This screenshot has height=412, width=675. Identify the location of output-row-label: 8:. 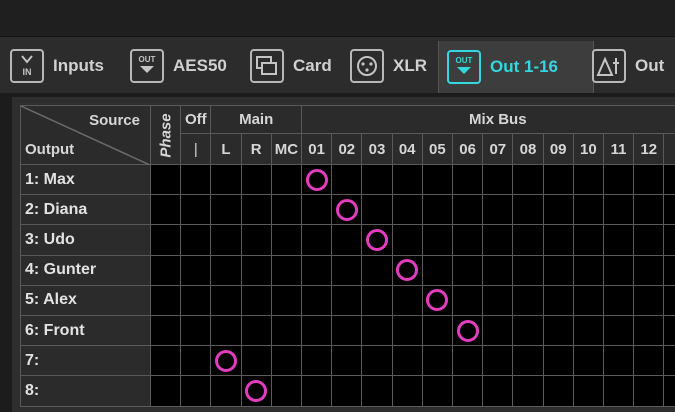
(85, 391).